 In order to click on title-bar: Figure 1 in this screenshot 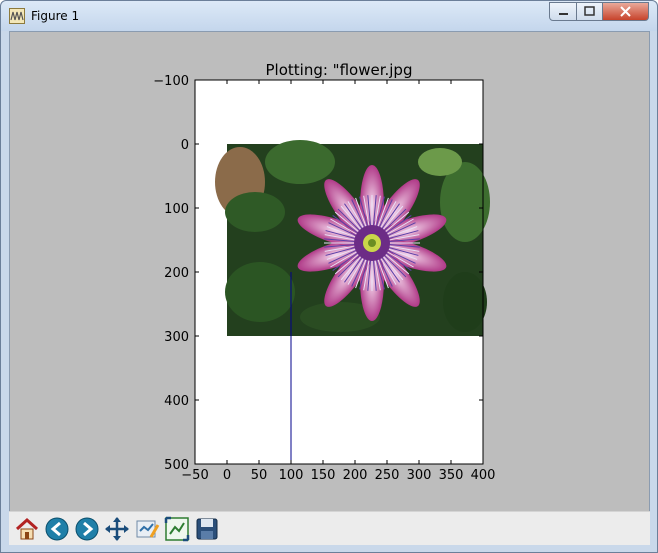, I will do `click(329, 16)`.